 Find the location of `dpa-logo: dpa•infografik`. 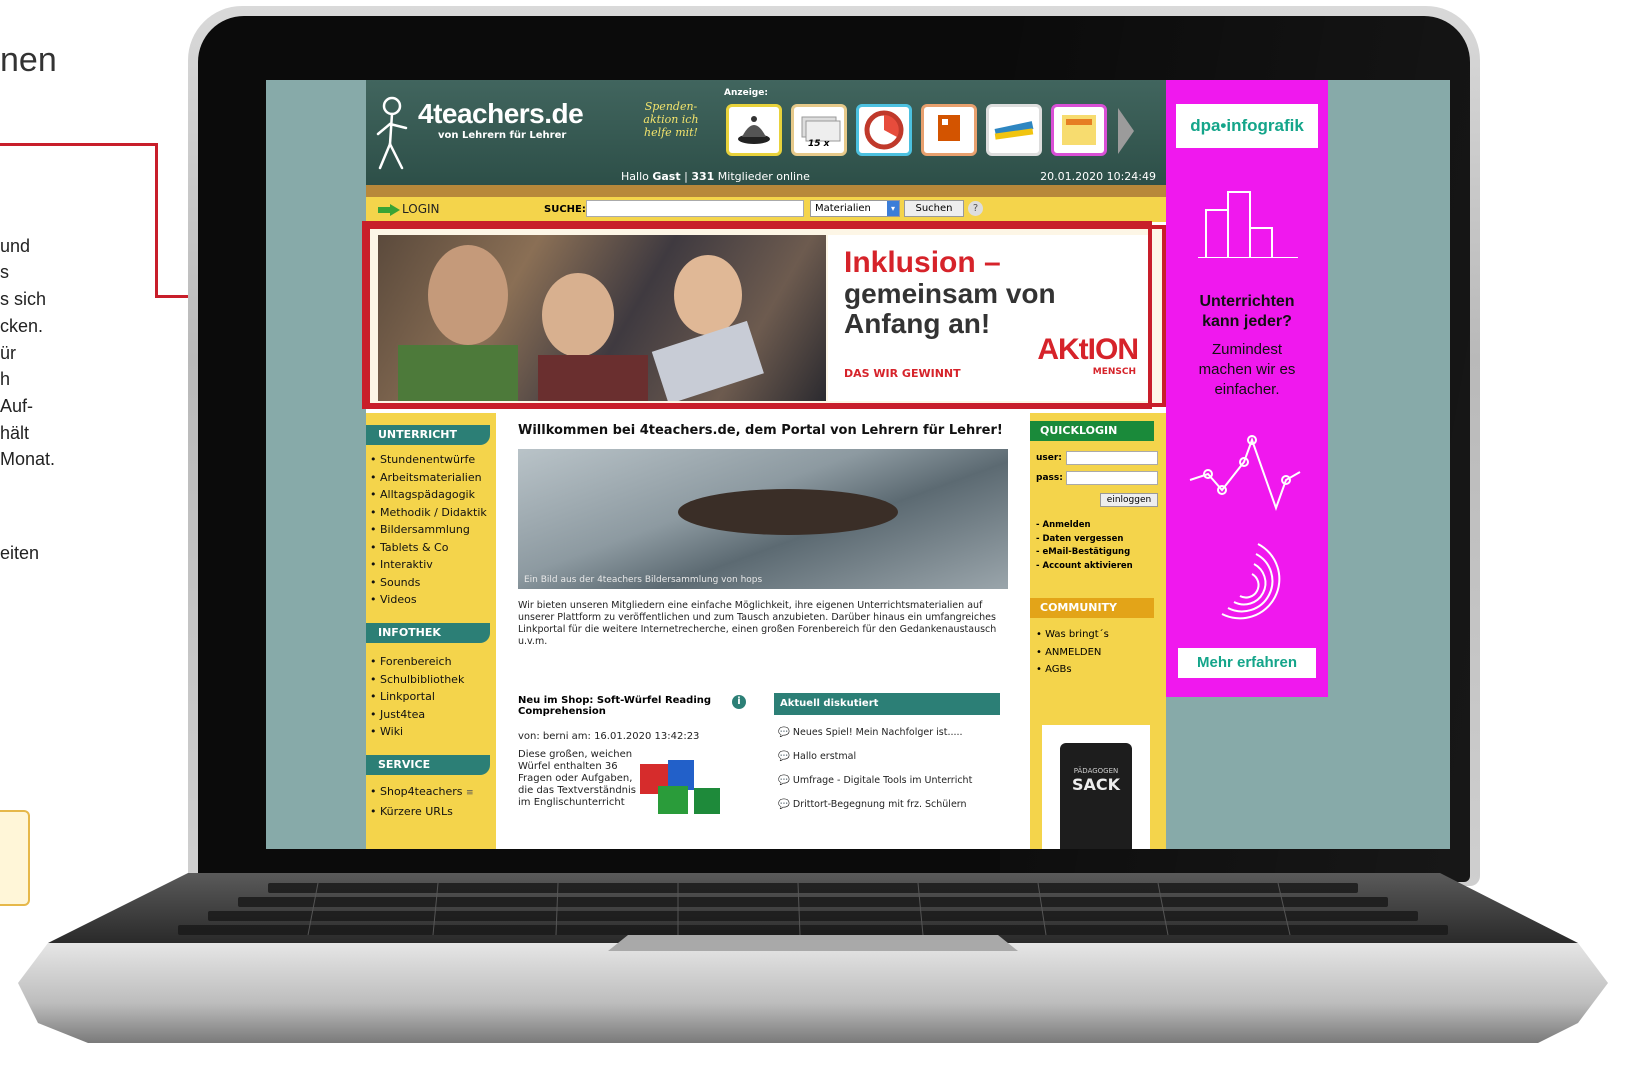

dpa-logo: dpa•infografik is located at coordinates (1247, 126).